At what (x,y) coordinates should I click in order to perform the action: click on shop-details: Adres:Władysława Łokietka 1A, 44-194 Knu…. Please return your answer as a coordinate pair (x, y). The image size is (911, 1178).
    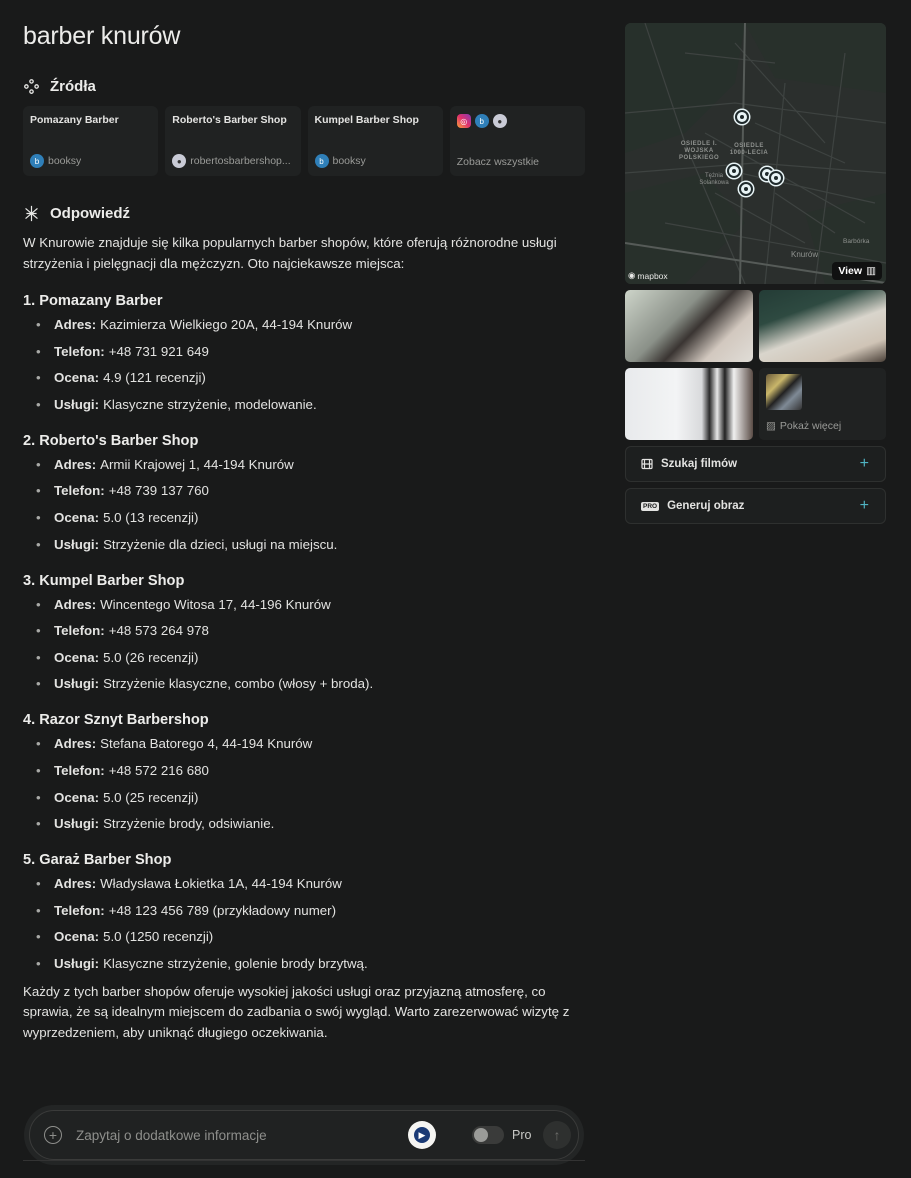
    Looking at the image, I should click on (304, 924).